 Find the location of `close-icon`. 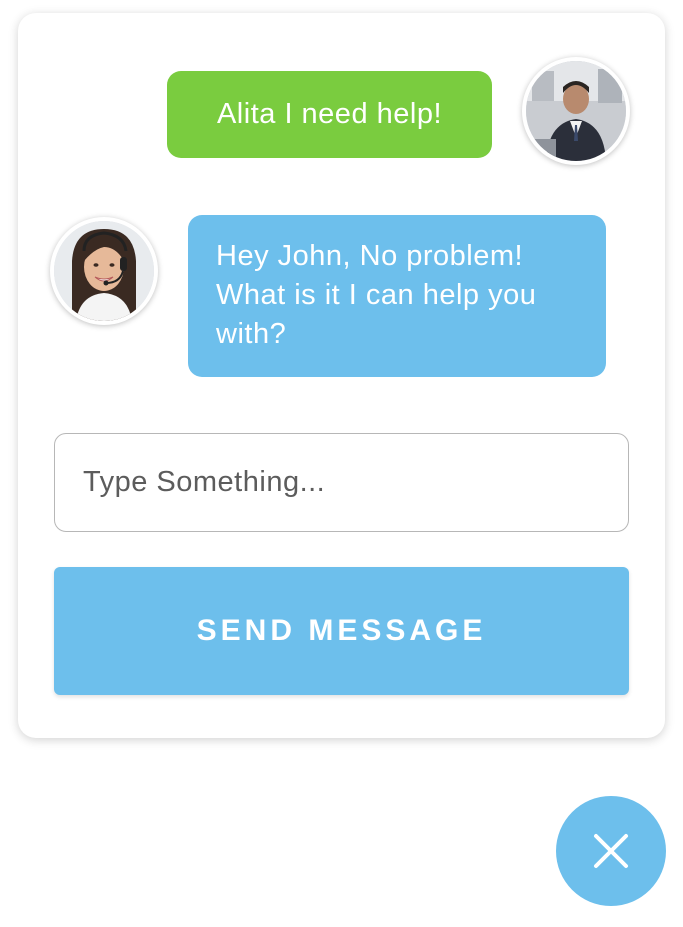

close-icon is located at coordinates (611, 851).